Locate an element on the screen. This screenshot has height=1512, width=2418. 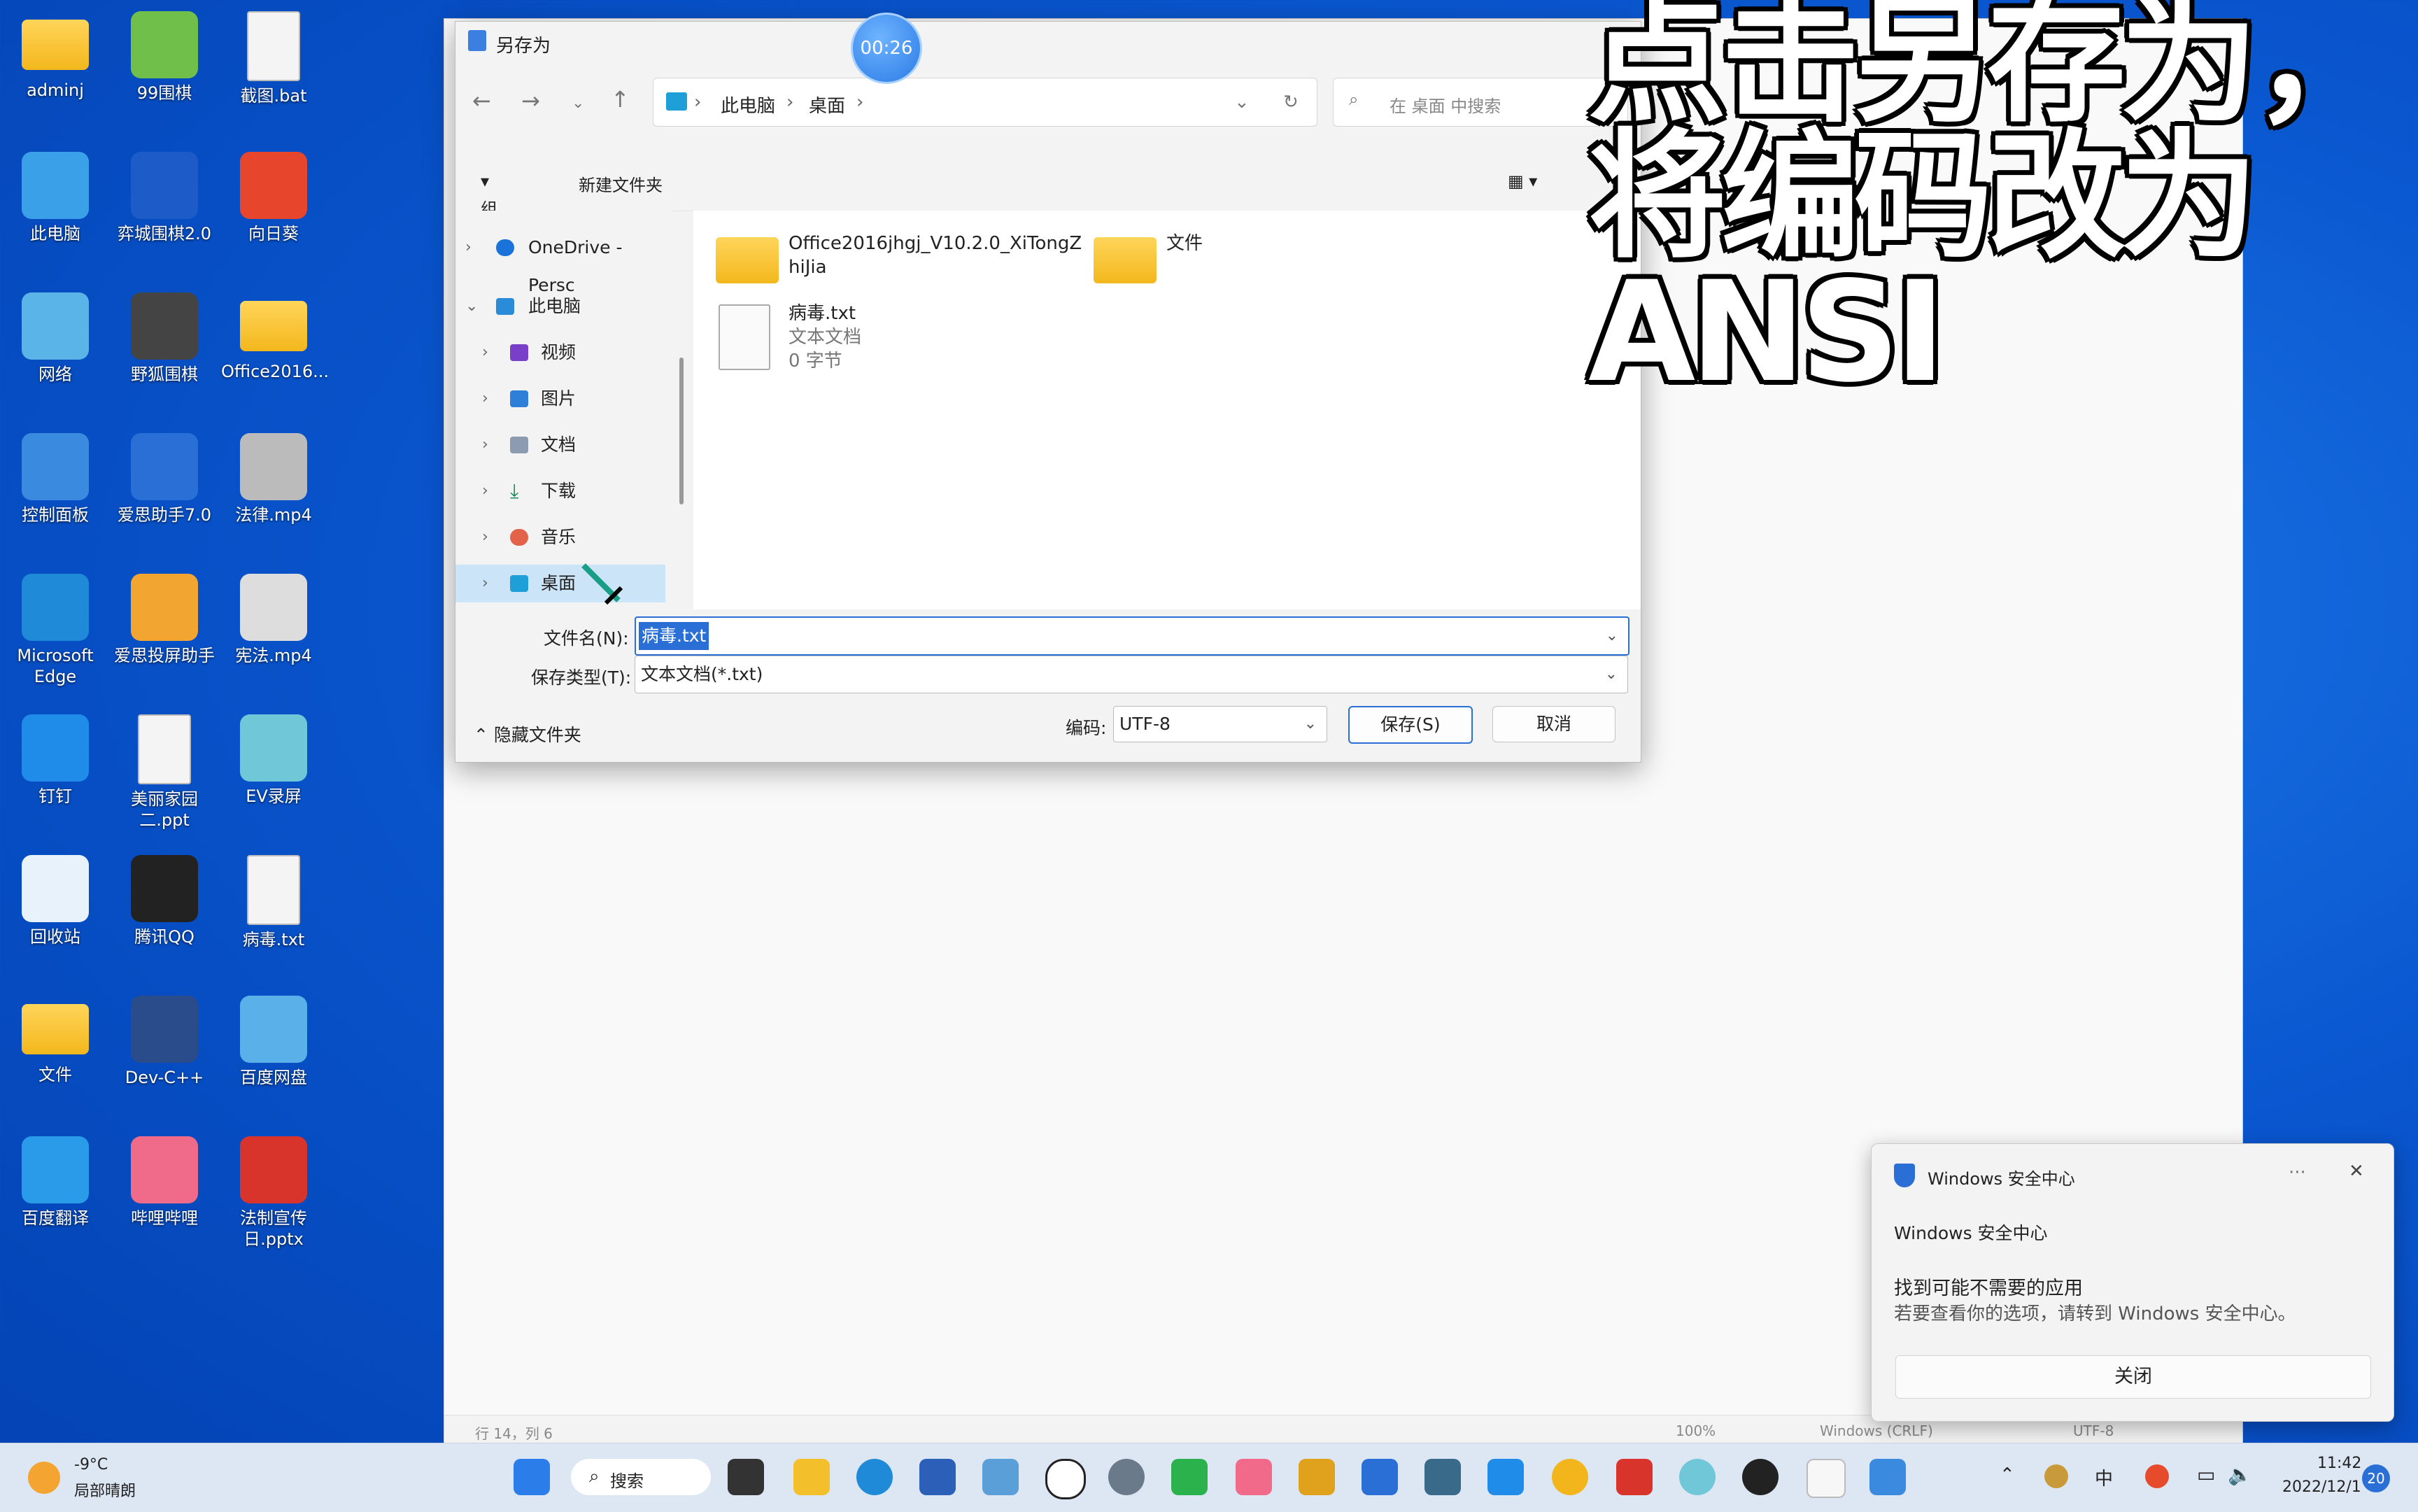
edge-icon is located at coordinates (874, 1477).